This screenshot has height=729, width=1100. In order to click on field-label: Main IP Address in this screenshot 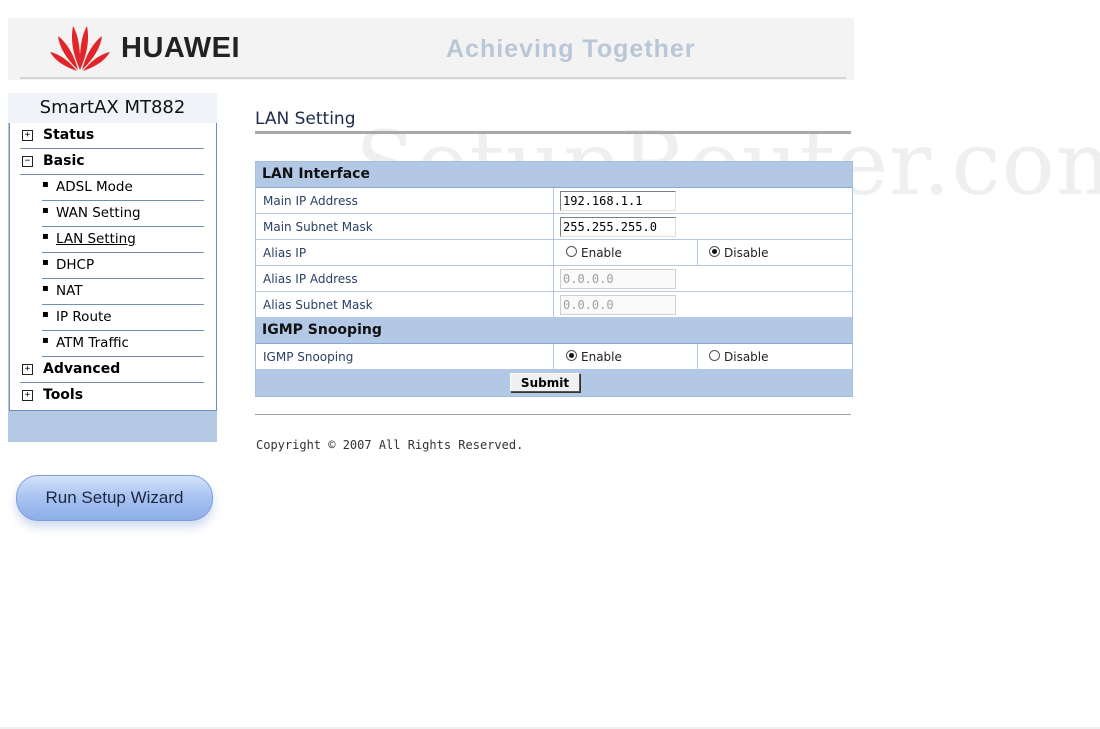, I will do `click(310, 201)`.